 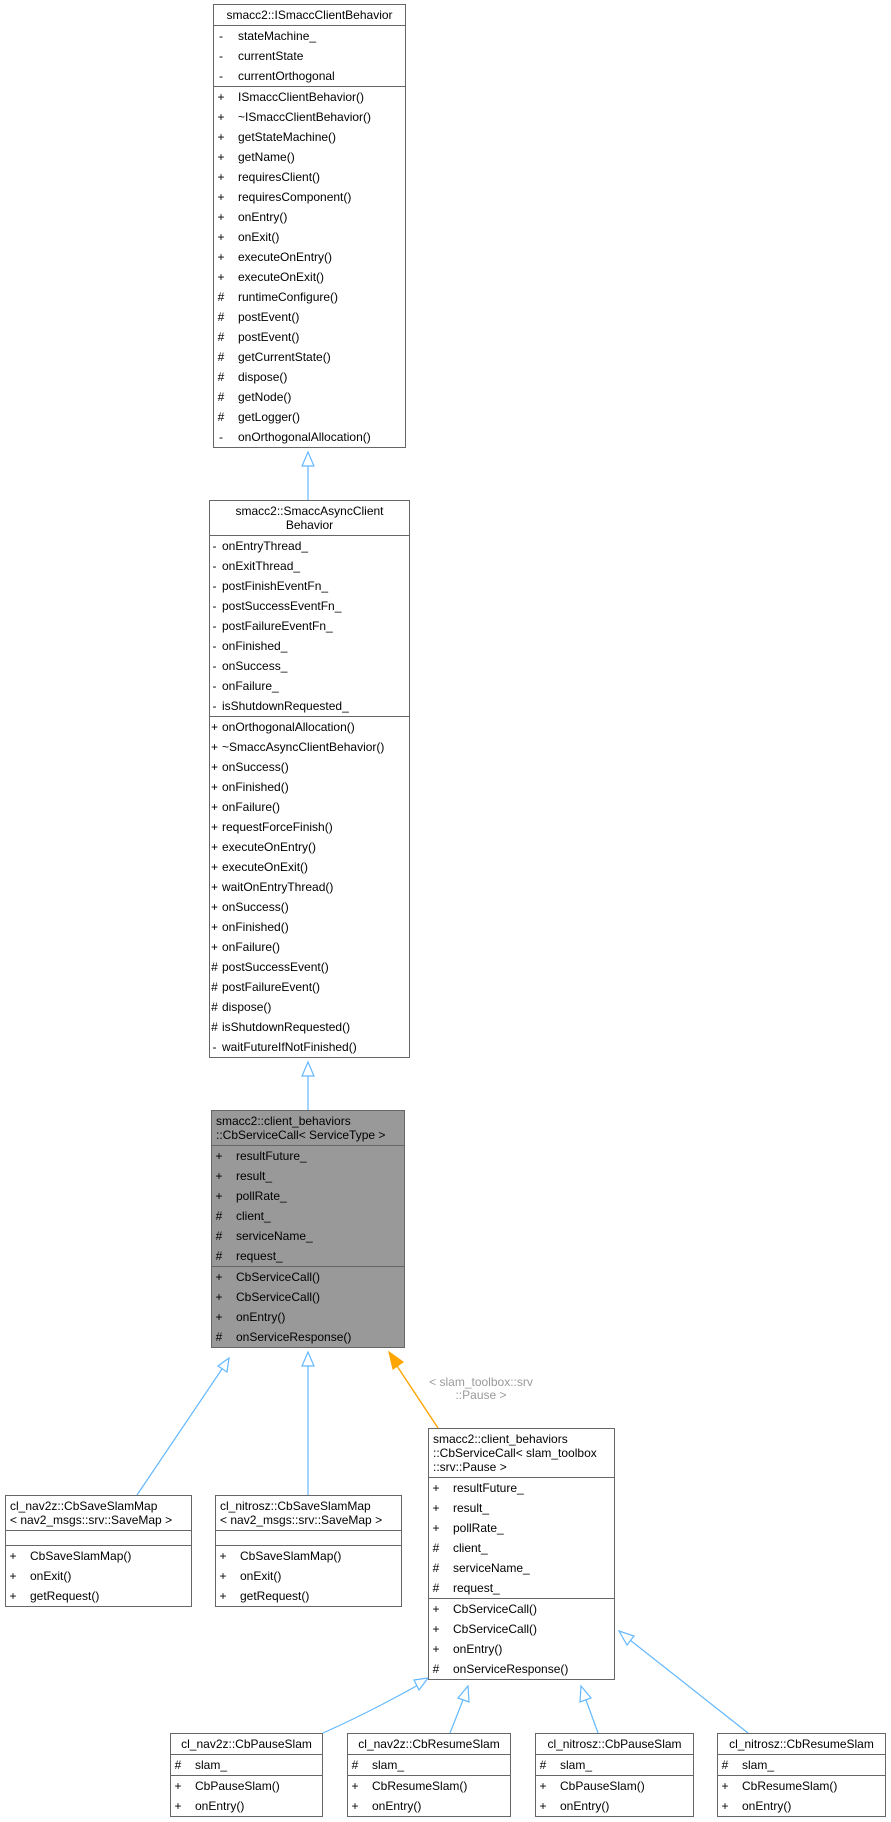 I want to click on attribute-row: - stateMachine_, so click(x=309, y=36).